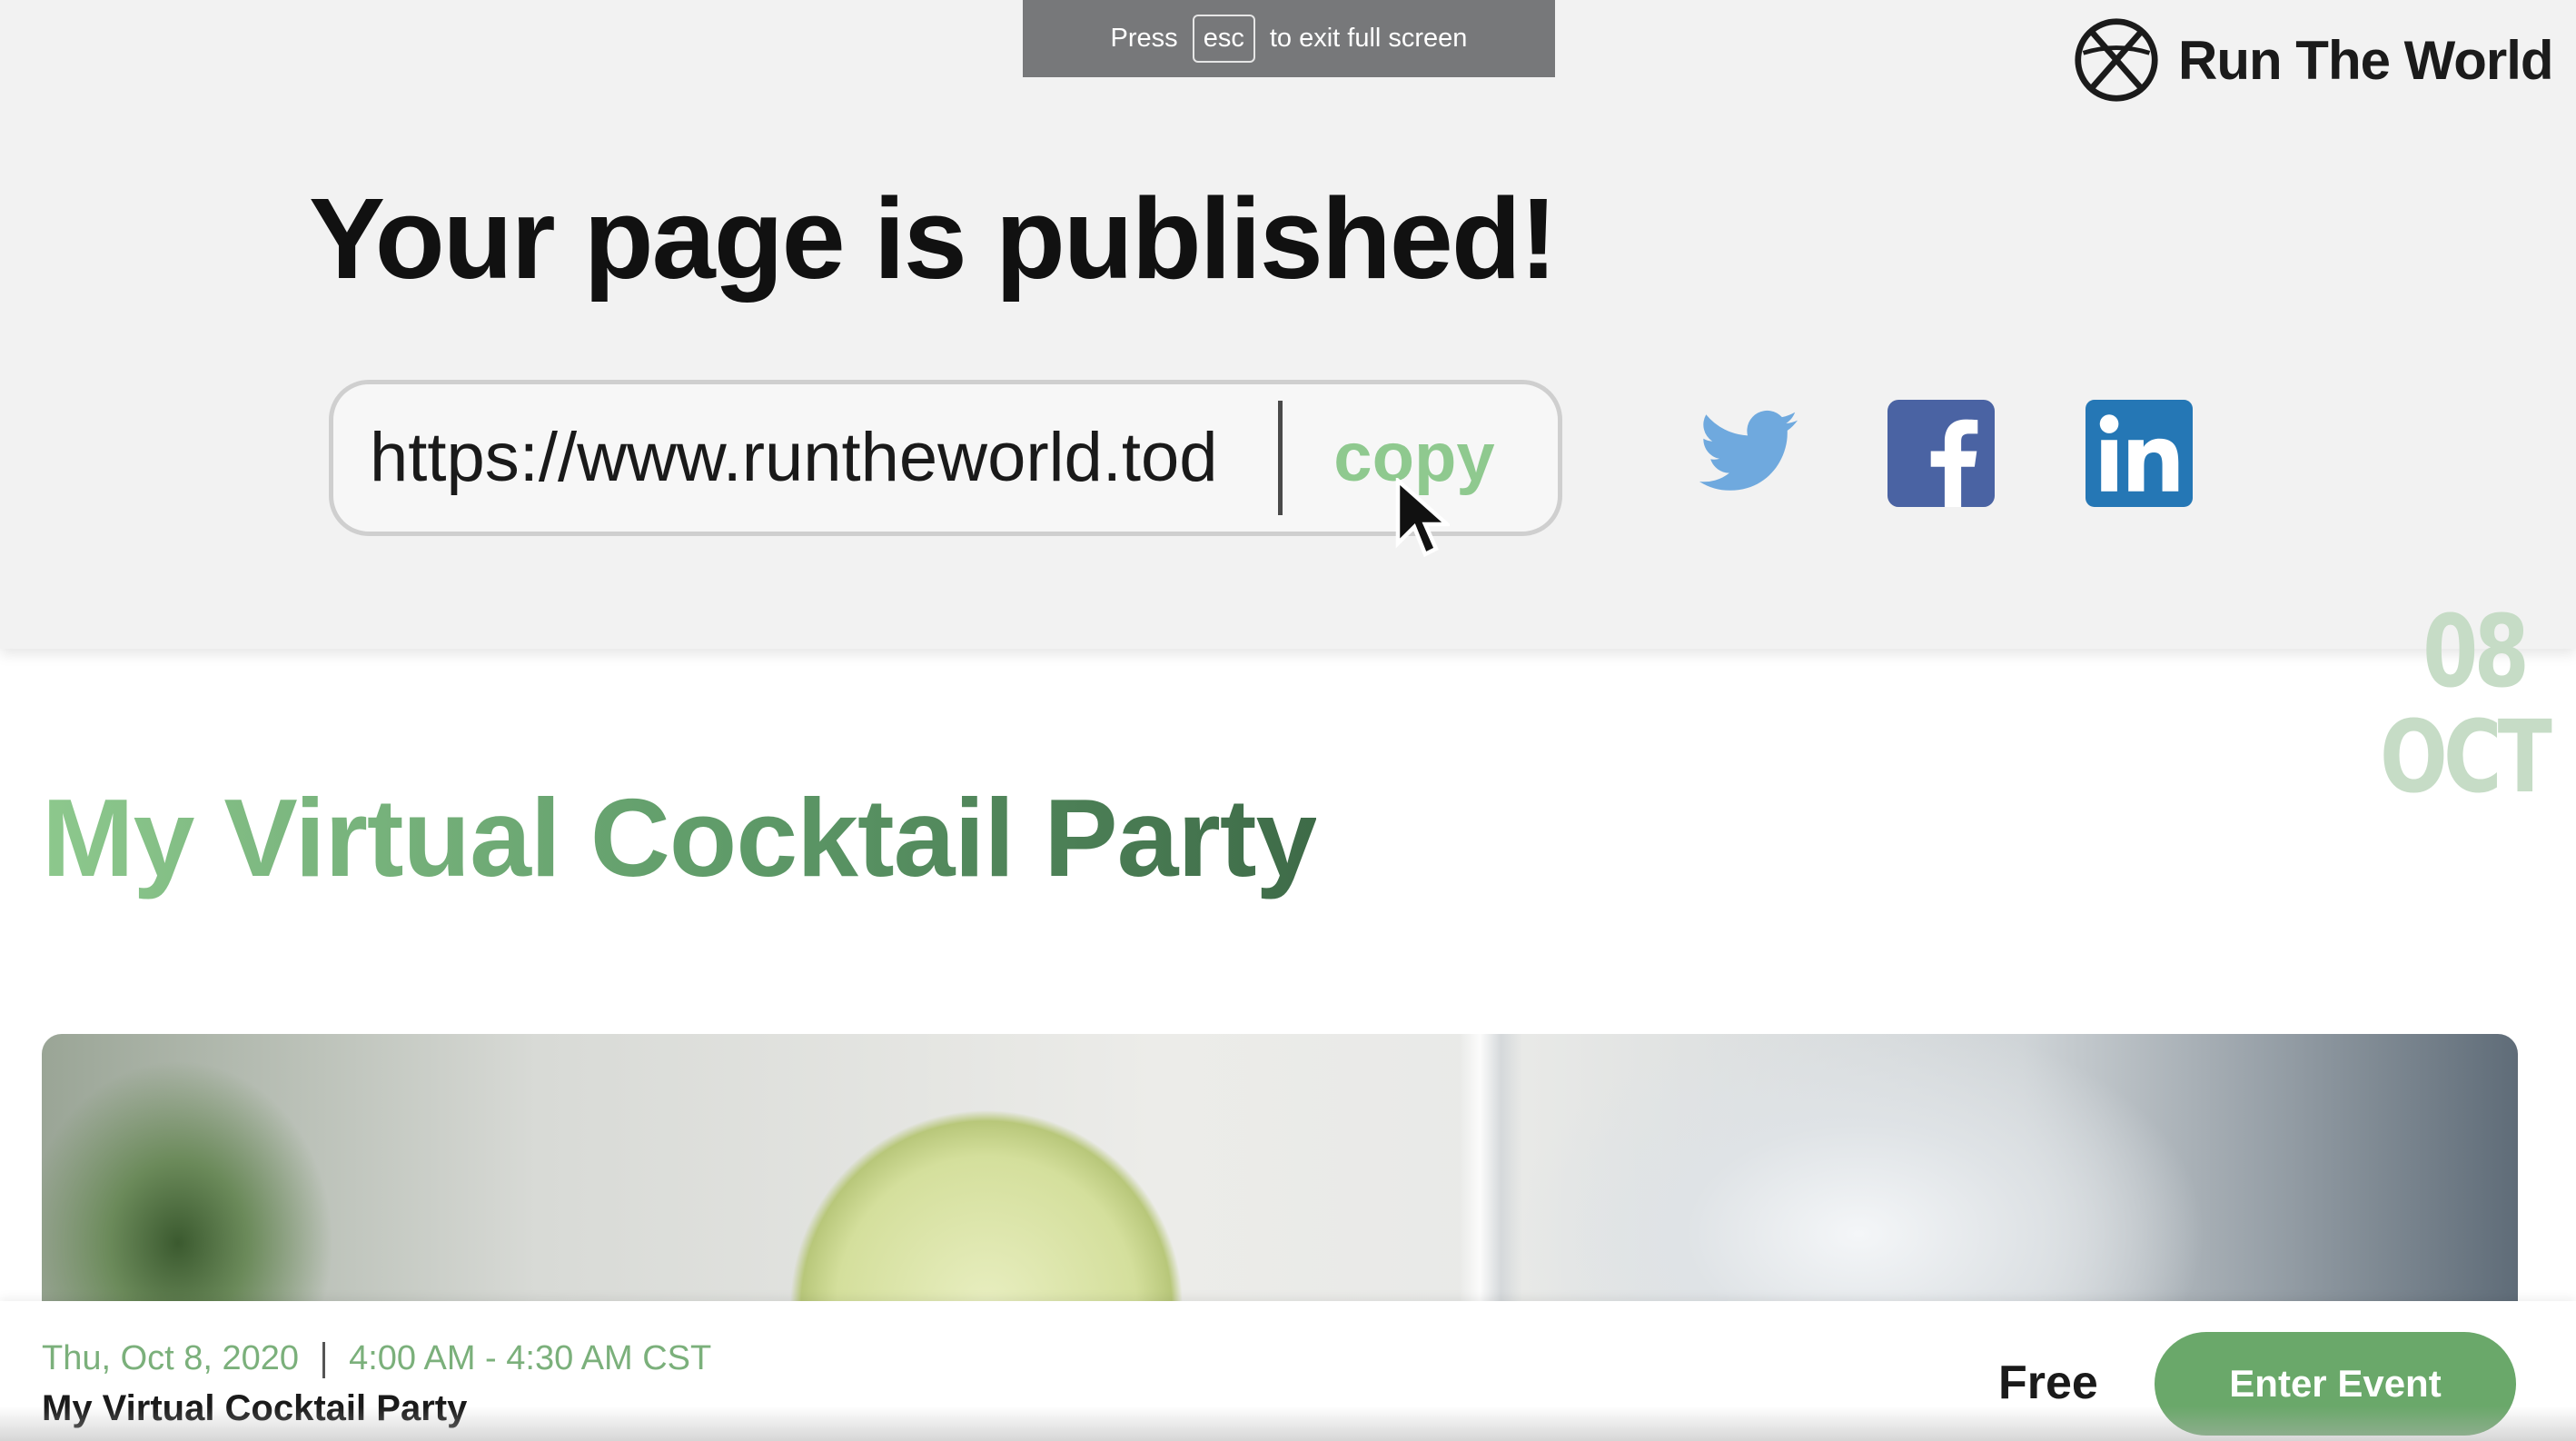 Image resolution: width=2576 pixels, height=1441 pixels. What do you see at coordinates (1280, 458) in the screenshot?
I see `text-caret` at bounding box center [1280, 458].